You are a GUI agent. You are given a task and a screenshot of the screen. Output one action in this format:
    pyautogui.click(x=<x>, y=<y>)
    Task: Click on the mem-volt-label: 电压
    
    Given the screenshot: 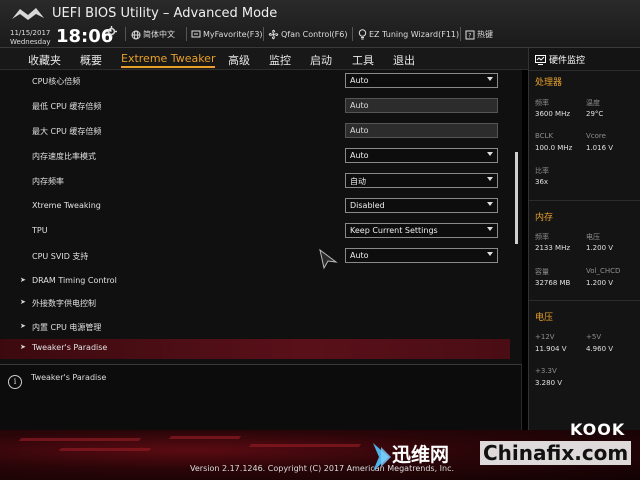 What is the action you would take?
    pyautogui.click(x=593, y=237)
    